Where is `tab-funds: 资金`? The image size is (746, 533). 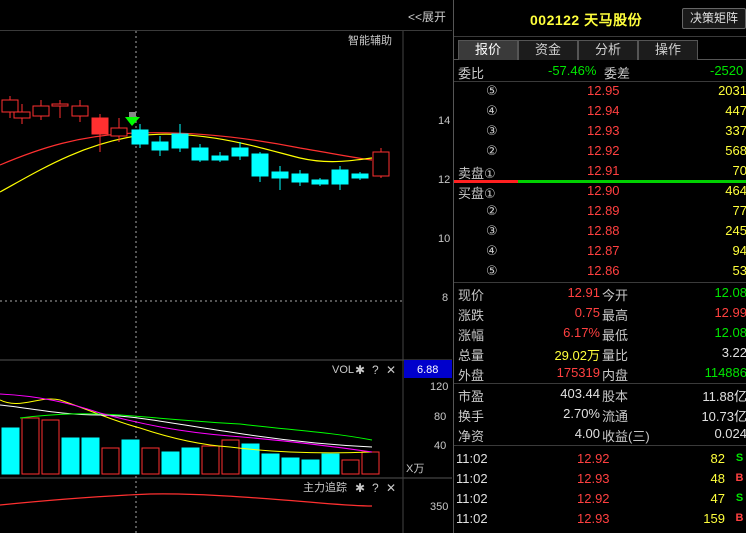
tab-funds: 资金 is located at coordinates (548, 50).